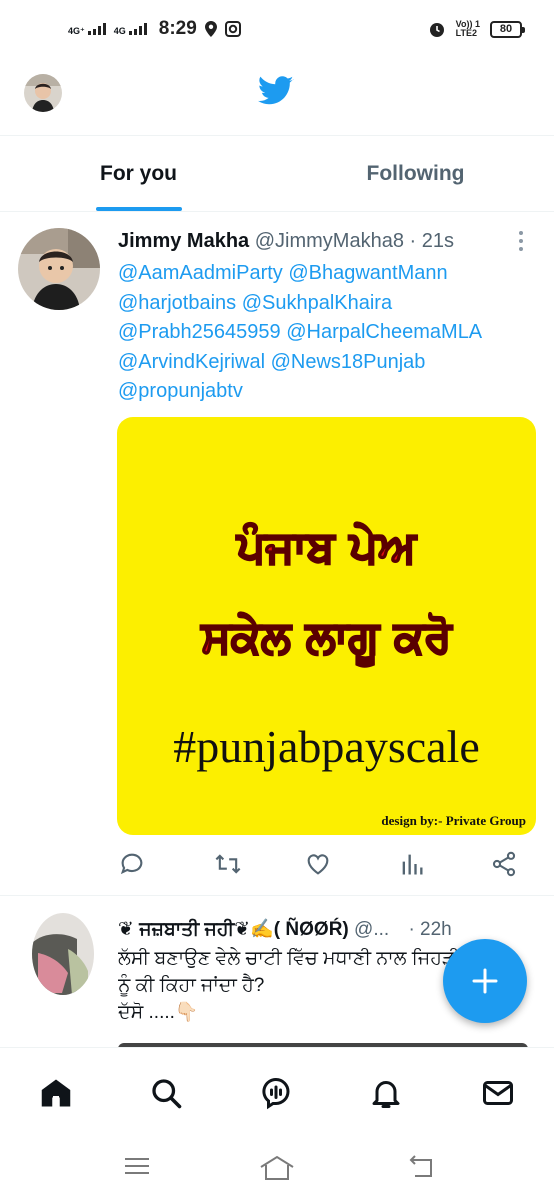  I want to click on tab-for-you: For you, so click(138, 174).